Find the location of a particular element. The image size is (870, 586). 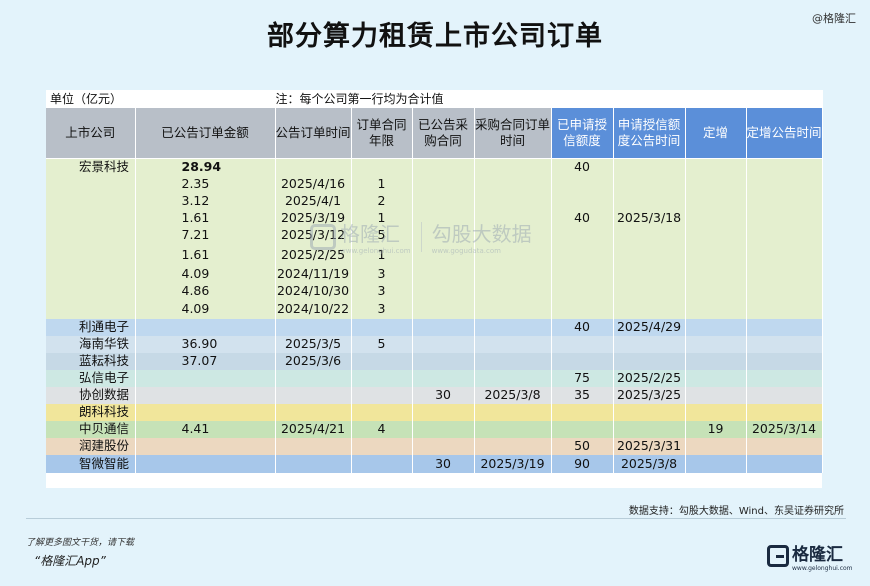

order-date: 2024/11/19 is located at coordinates (313, 274).